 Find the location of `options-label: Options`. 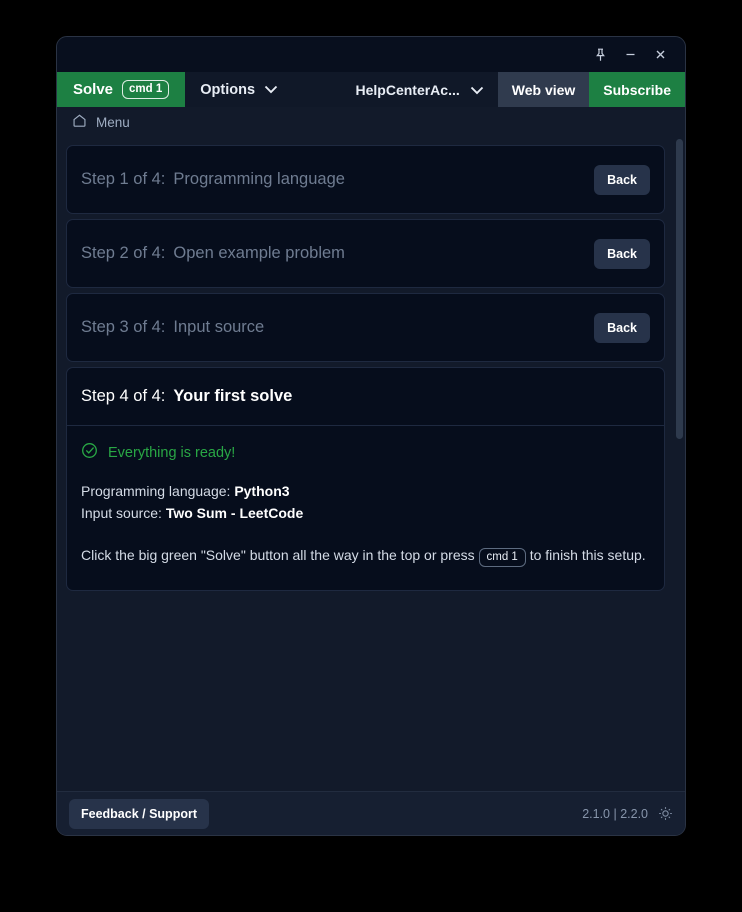

options-label: Options is located at coordinates (228, 89).